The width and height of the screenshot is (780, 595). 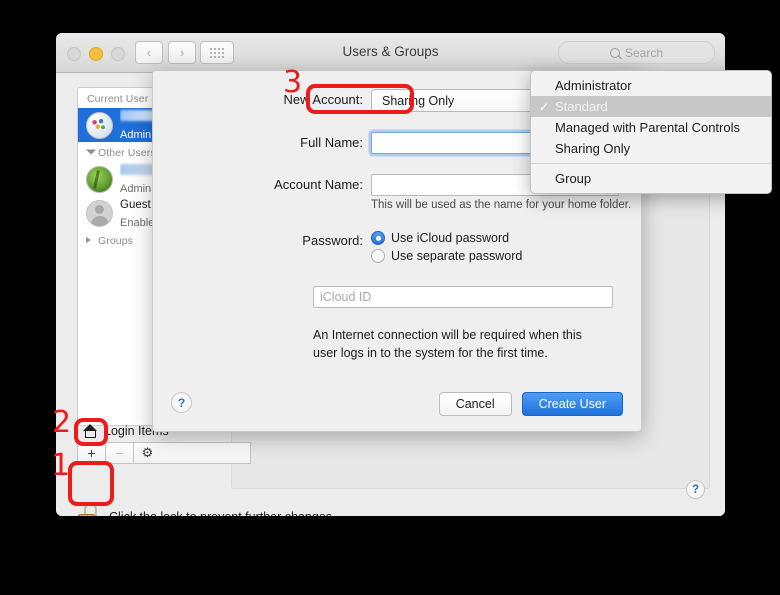 What do you see at coordinates (119, 453) in the screenshot?
I see `remove-account-button: −` at bounding box center [119, 453].